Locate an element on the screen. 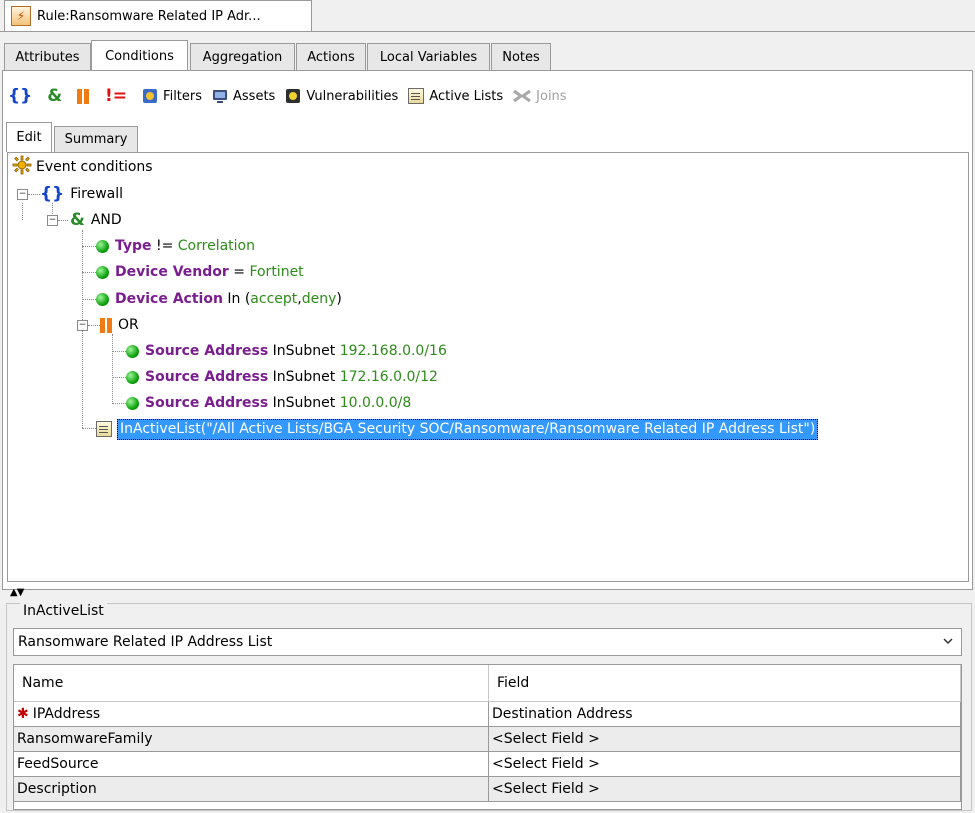  condition-field: Device Vendor is located at coordinates (172, 272).